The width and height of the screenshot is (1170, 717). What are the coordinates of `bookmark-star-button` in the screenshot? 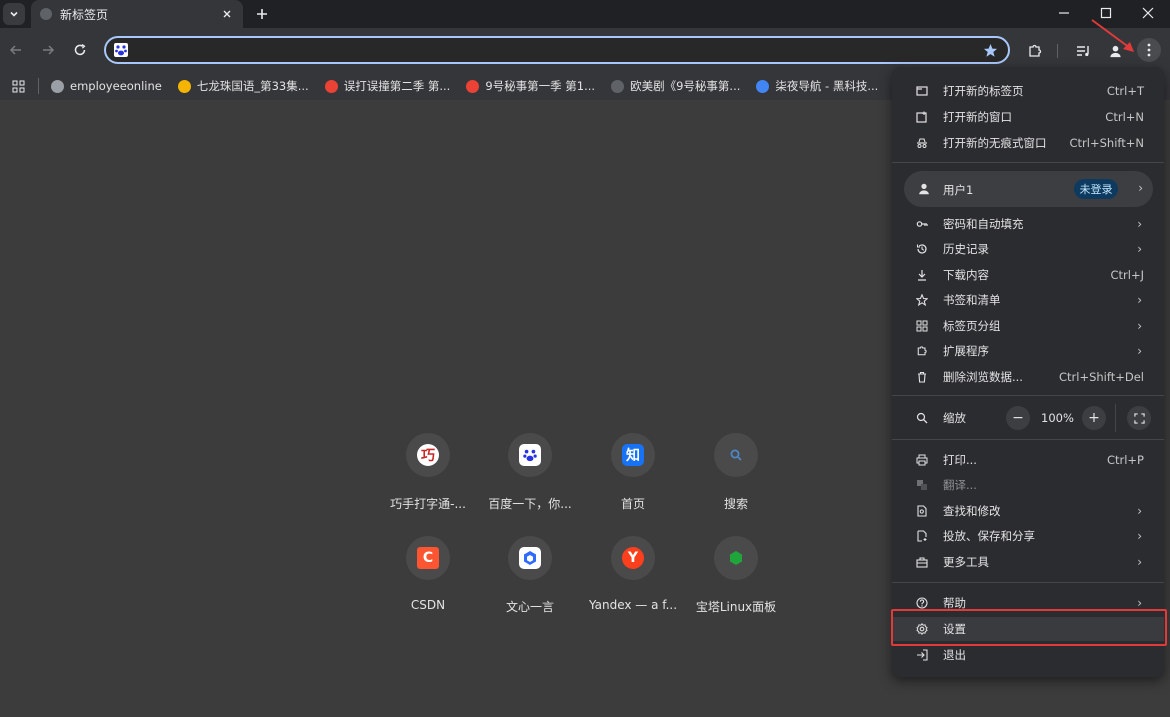 It's located at (990, 50).